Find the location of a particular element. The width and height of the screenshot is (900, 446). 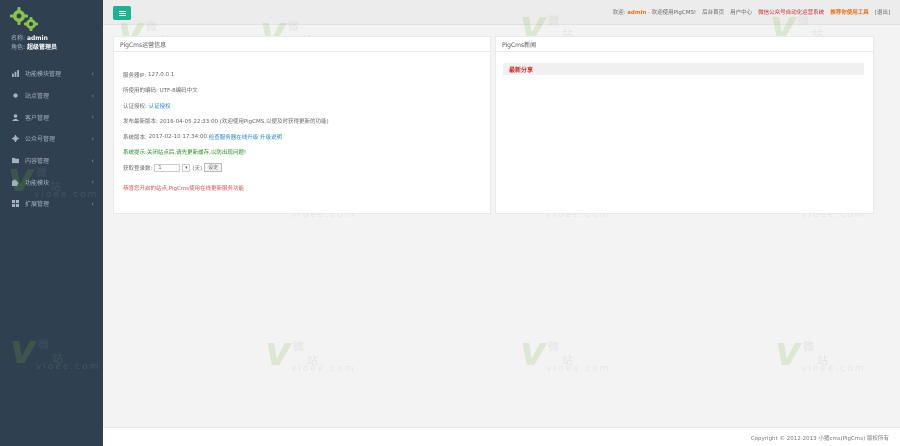

system-notice: 系统提示:关闭站点后,请先更新缓存,以防出现问题! is located at coordinates (185, 153).